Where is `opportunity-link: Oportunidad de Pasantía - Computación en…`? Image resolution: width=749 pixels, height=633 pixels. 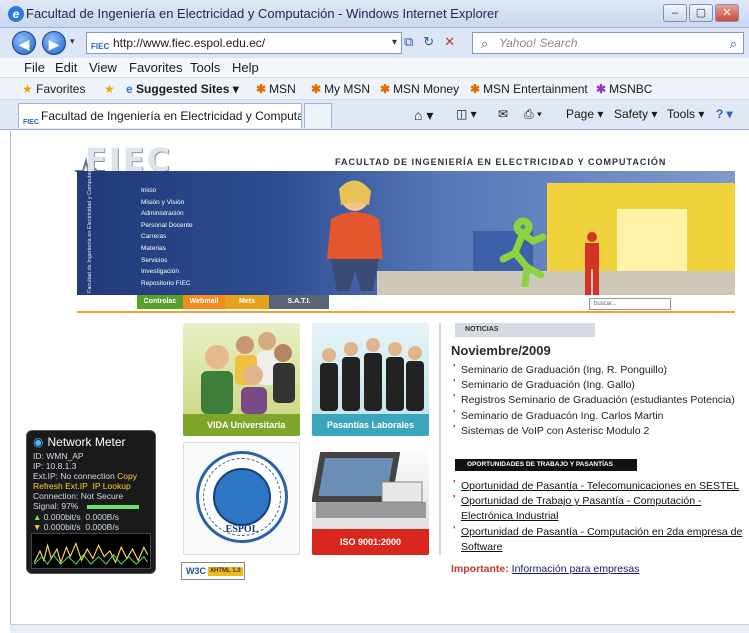
opportunity-link: Oportunidad de Pasantía - Computación en… is located at coordinates (598, 539).